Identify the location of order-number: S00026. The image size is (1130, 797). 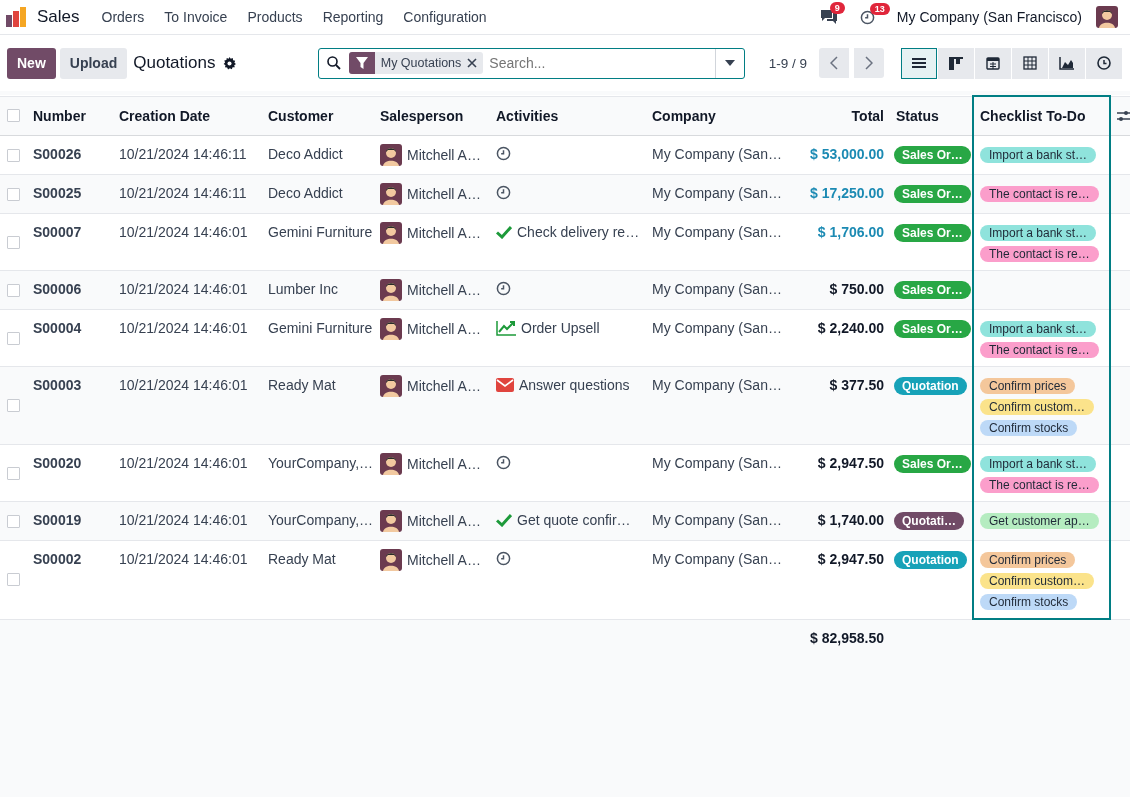
(57, 154).